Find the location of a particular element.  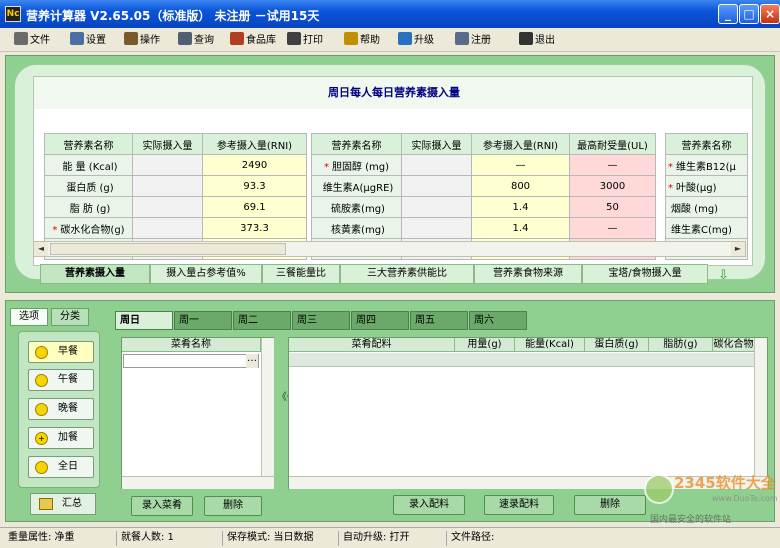

ingredient-column-header: 用量(g) is located at coordinates (485, 345).